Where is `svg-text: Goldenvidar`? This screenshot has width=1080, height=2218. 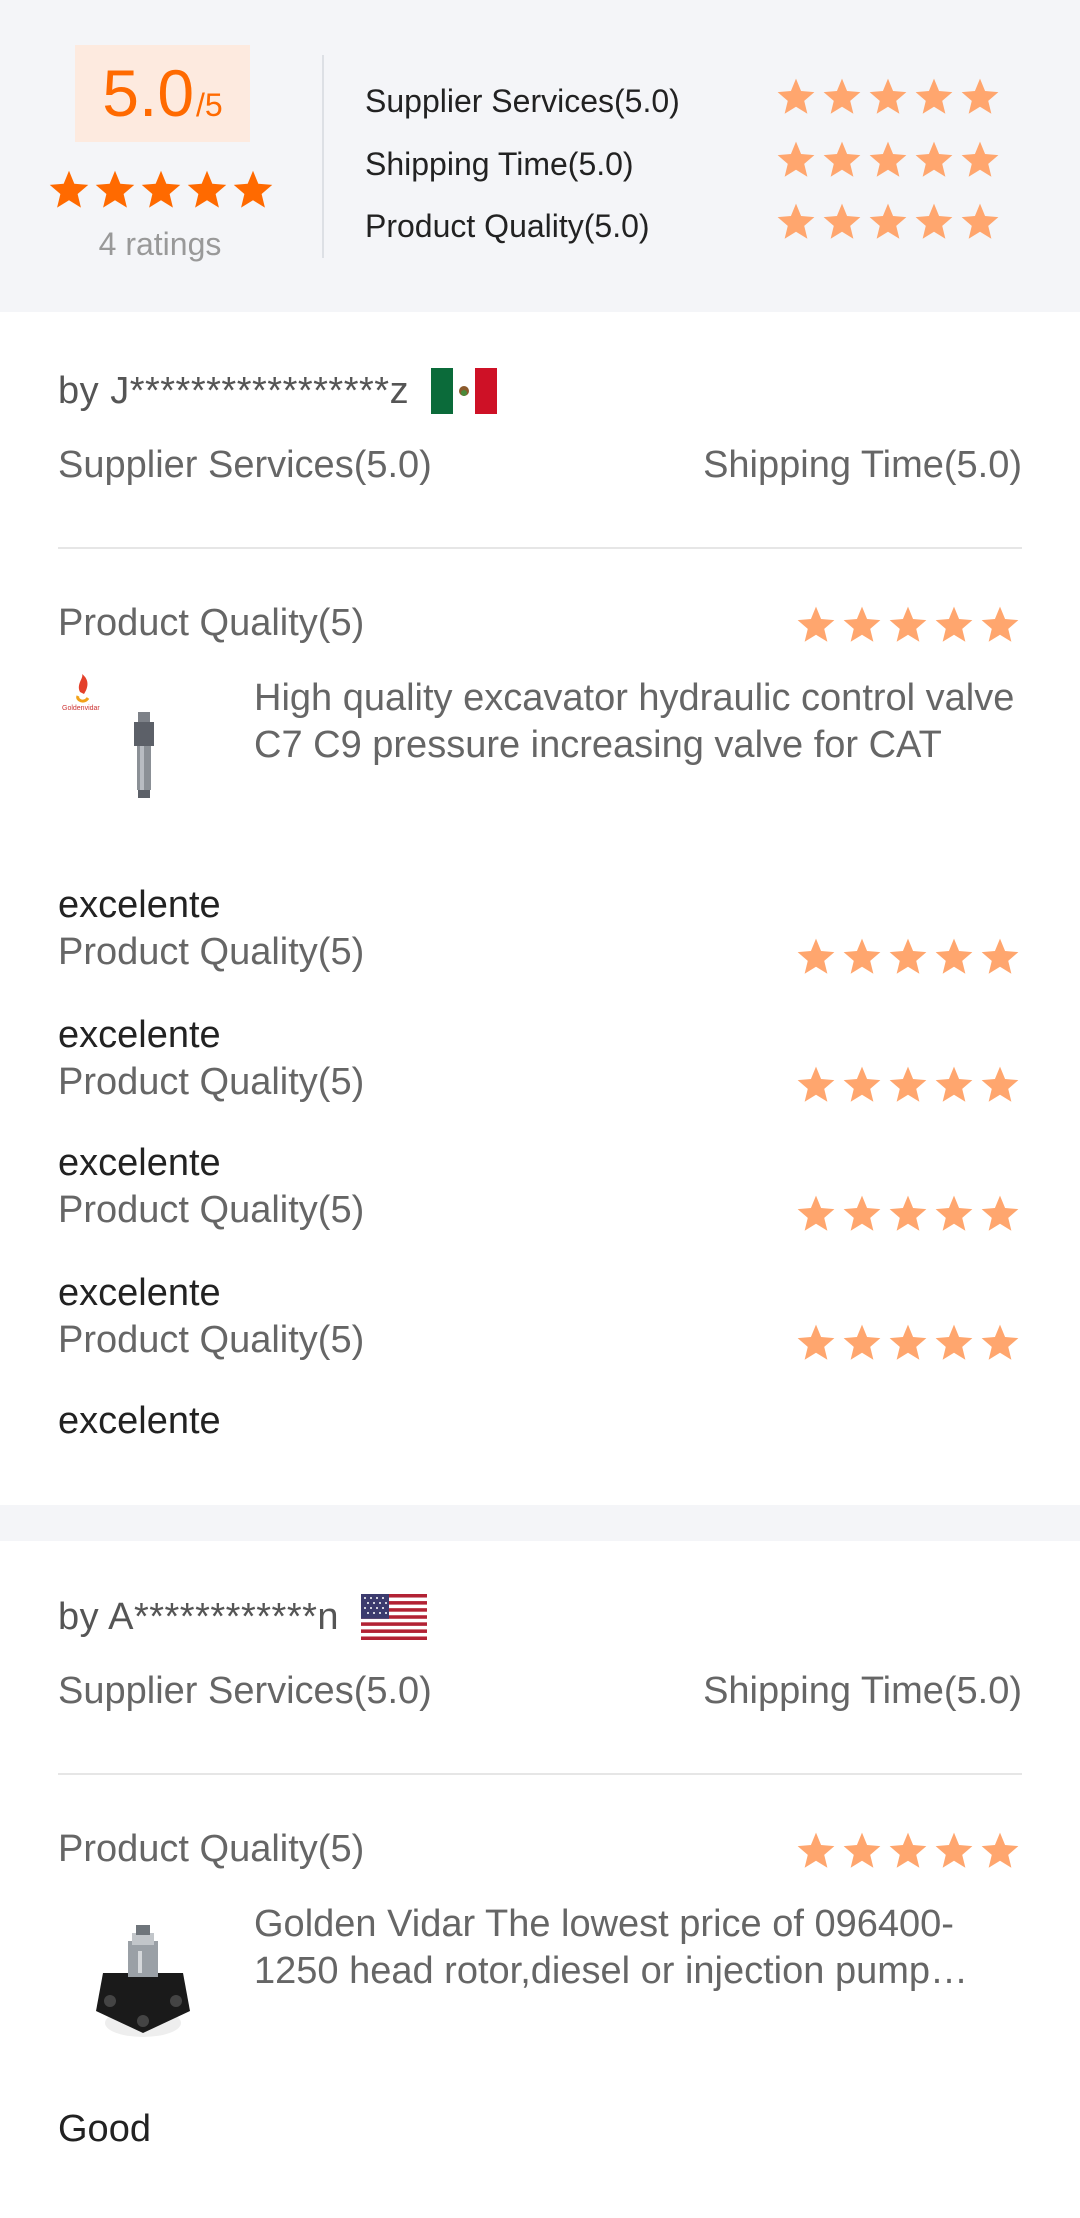 svg-text: Goldenvidar is located at coordinates (81, 708).